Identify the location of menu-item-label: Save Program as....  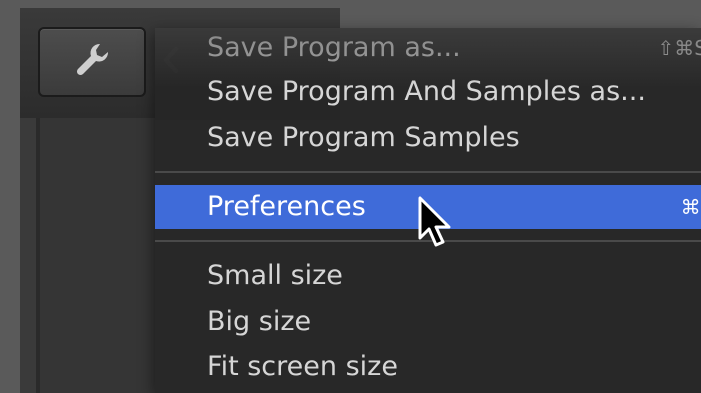
(334, 47).